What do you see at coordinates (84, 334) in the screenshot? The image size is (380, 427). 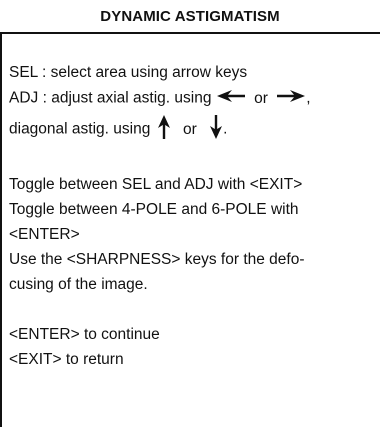 I see `enter-continue-line: <ENTER> to continue` at bounding box center [84, 334].